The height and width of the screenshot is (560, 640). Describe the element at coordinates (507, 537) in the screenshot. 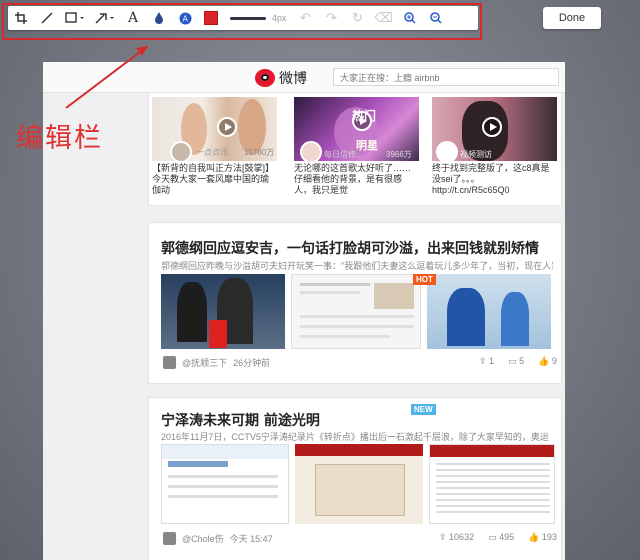

I see `comment-count: 495` at that location.